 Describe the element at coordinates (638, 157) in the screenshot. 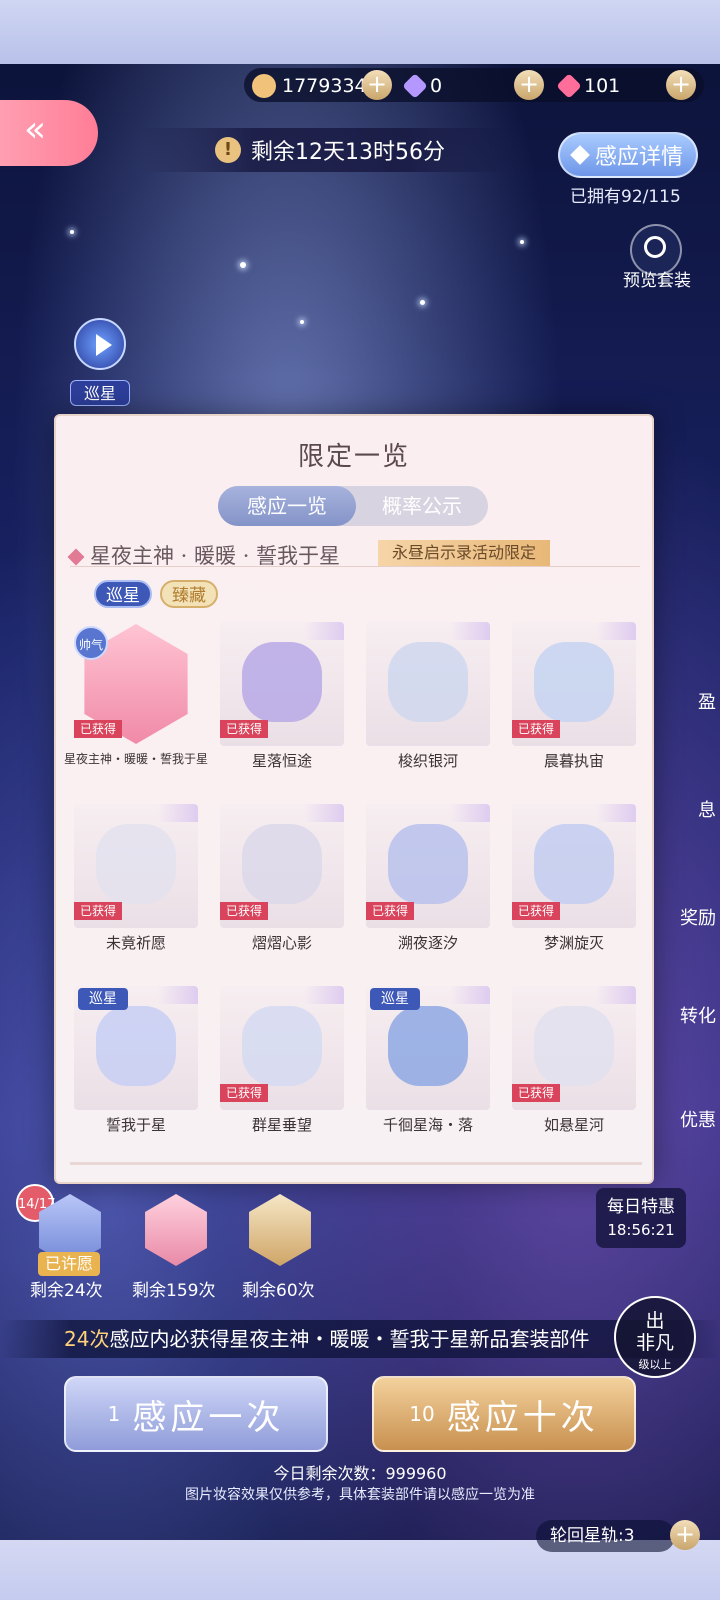

I see `detail-button-label: 感应详情` at that location.